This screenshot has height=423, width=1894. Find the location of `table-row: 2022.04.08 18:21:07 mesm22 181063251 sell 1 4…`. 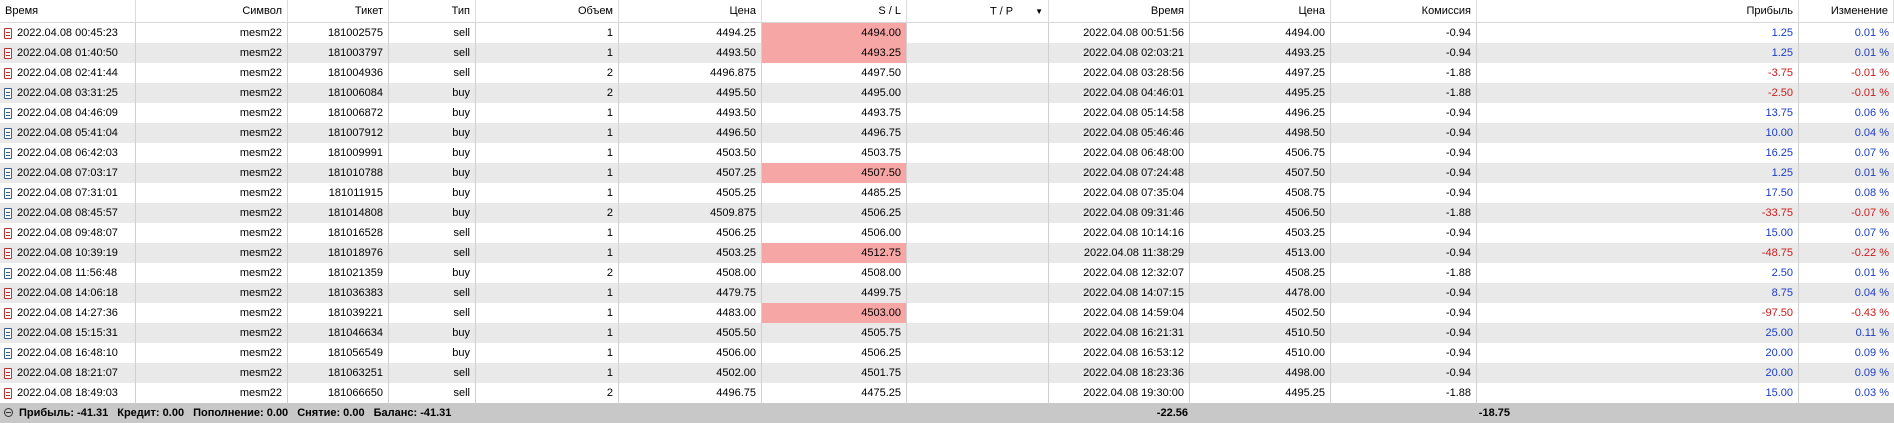

table-row: 2022.04.08 18:21:07 mesm22 181063251 sell 1 4… is located at coordinates (947, 373).